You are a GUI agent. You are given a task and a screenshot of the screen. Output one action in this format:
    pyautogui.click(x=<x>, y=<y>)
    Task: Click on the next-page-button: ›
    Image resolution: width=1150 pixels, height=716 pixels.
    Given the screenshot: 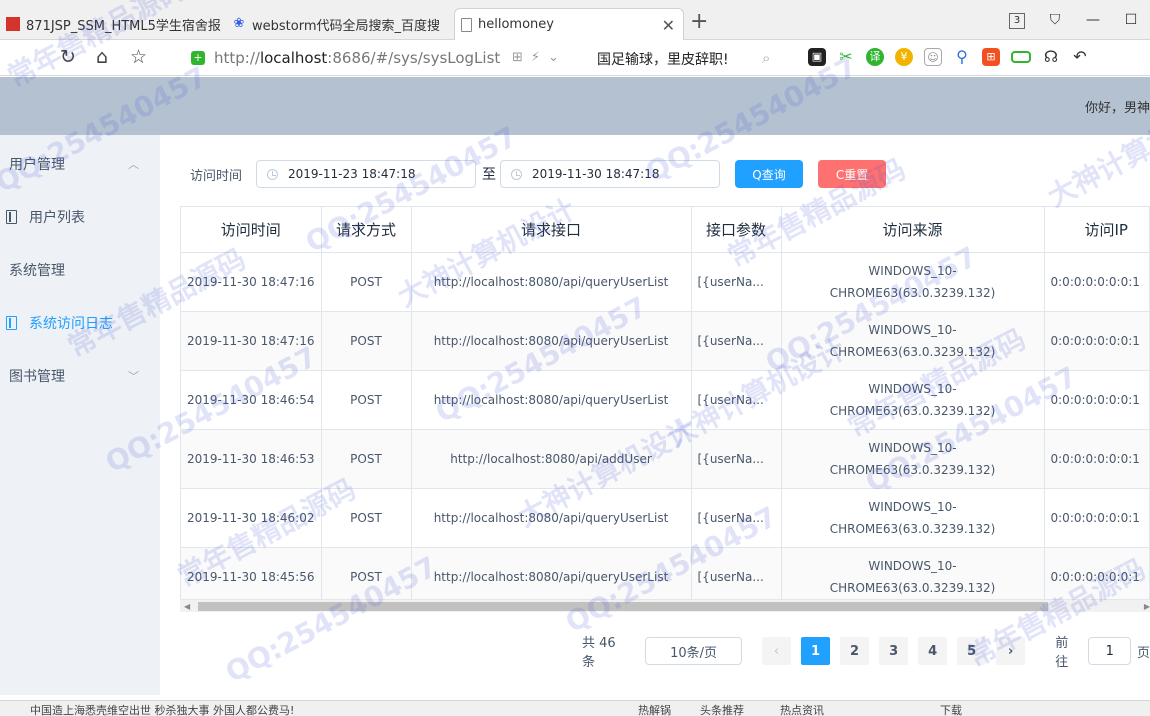 What is the action you would take?
    pyautogui.click(x=1011, y=651)
    